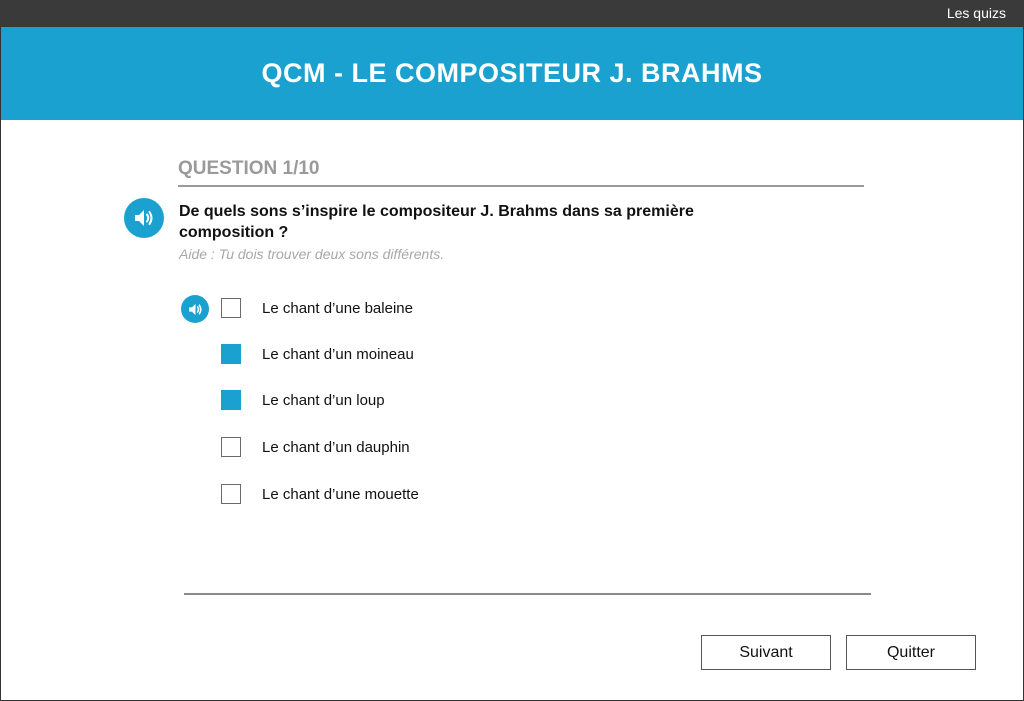  What do you see at coordinates (766, 652) in the screenshot?
I see `next-button: Suivant` at bounding box center [766, 652].